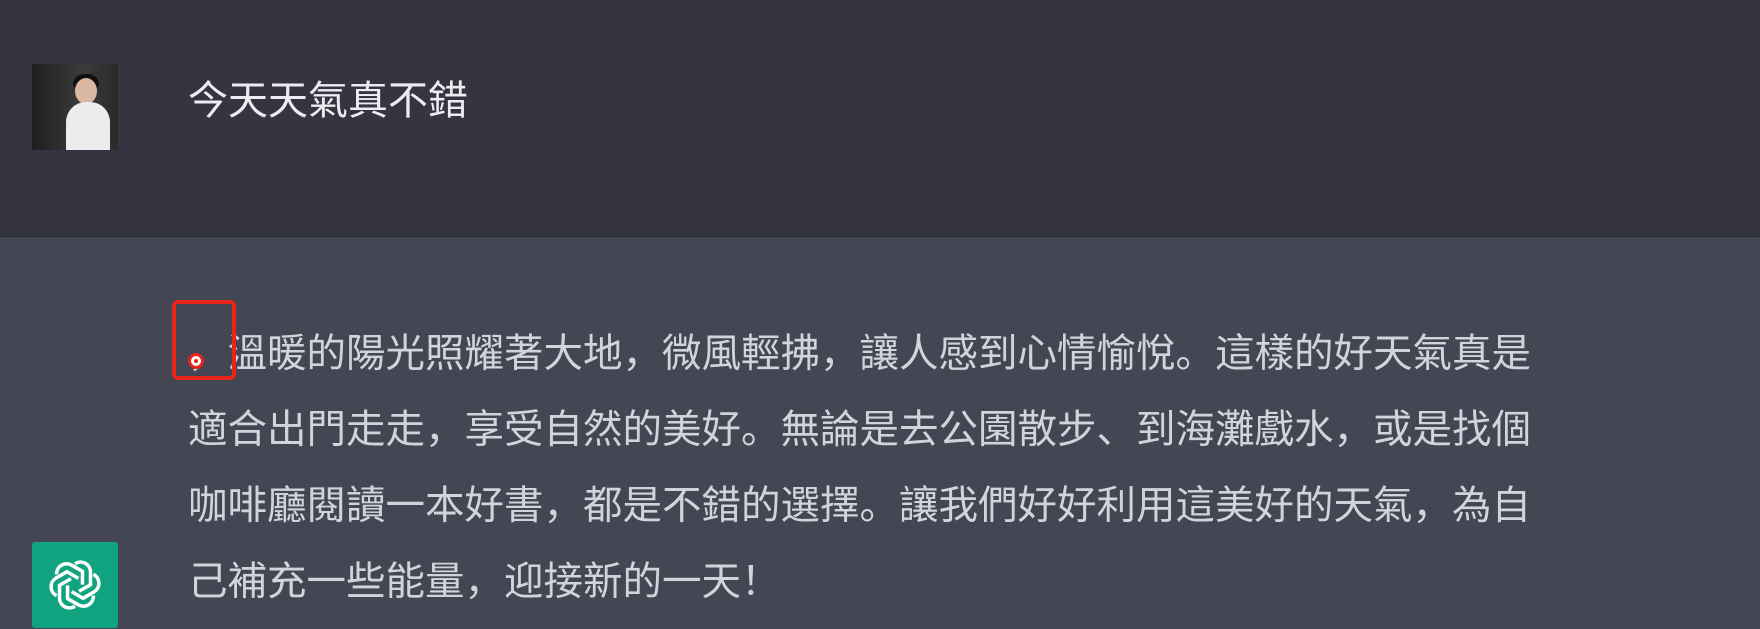 The height and width of the screenshot is (629, 1760). What do you see at coordinates (859, 430) in the screenshot?
I see `assistant-line-2: 適合出門走走，享受自然的美好。無論是去公園散步、到海灘戲水，或是找個` at bounding box center [859, 430].